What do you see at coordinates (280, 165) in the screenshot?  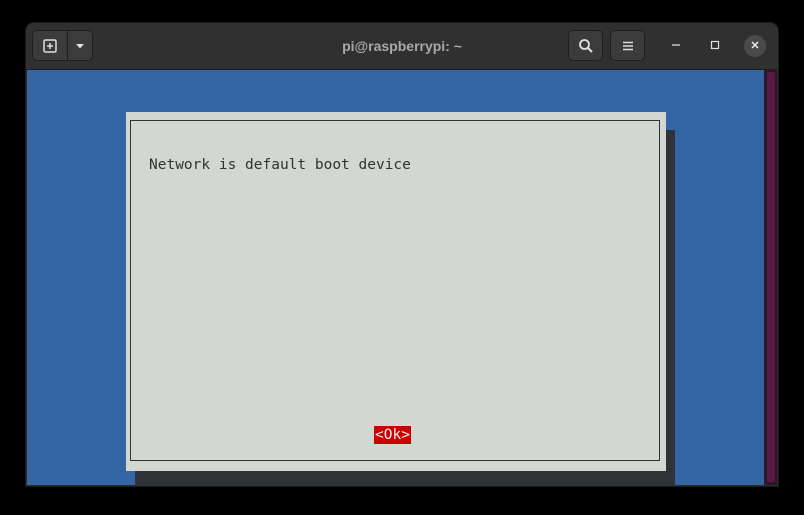 I see `dialog-message: Network is default boot device` at bounding box center [280, 165].